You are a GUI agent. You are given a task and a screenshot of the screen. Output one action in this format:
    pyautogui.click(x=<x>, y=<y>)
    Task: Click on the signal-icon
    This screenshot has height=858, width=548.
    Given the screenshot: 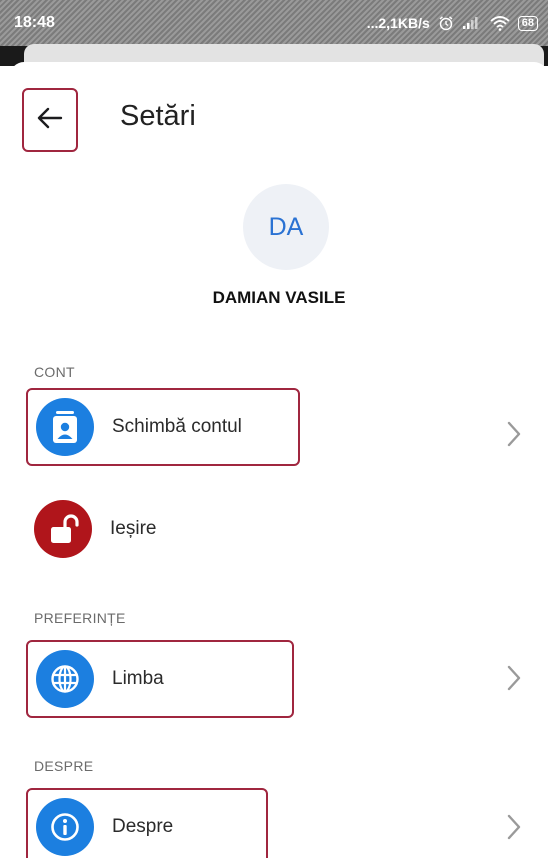 What is the action you would take?
    pyautogui.click(x=472, y=23)
    